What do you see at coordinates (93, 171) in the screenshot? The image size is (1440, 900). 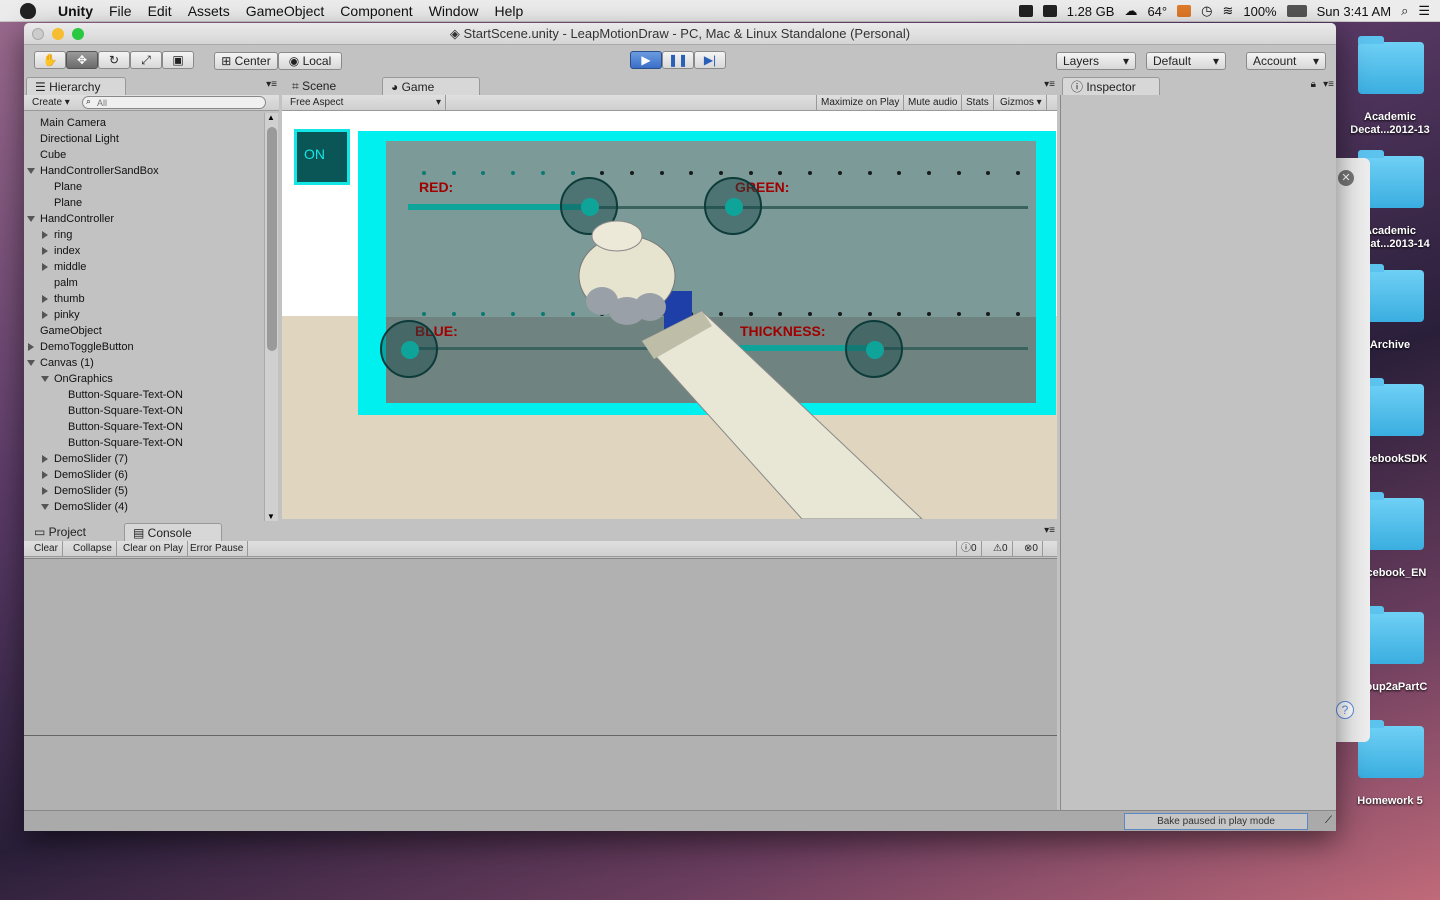 I see `hierarchy-item: HandControllerSandBox` at bounding box center [93, 171].